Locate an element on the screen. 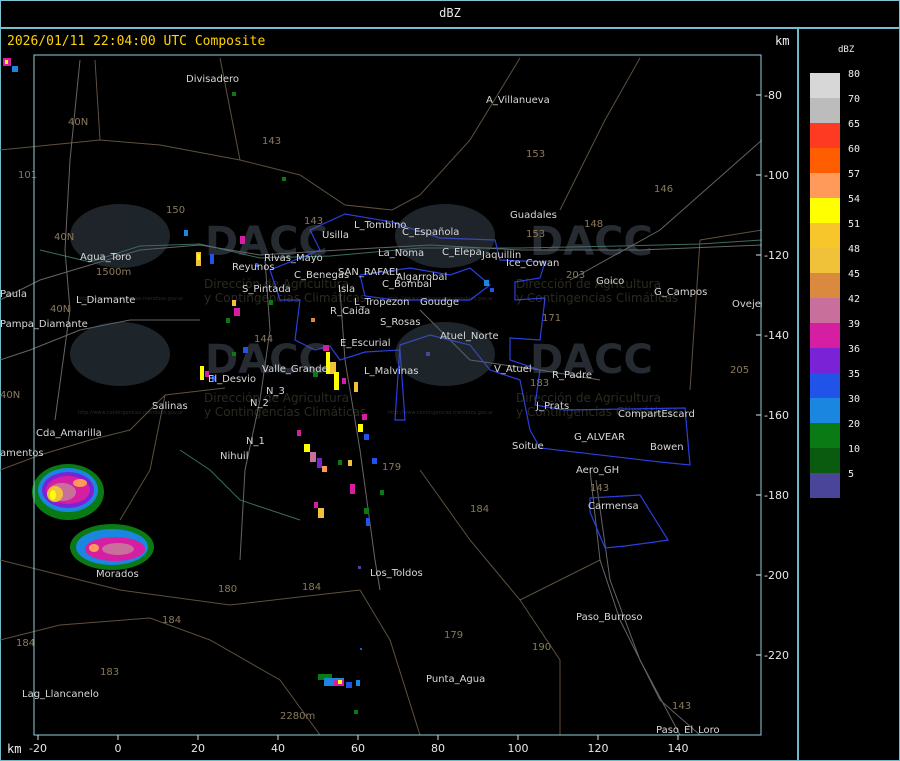  place-label: Salinas is located at coordinates (170, 406).